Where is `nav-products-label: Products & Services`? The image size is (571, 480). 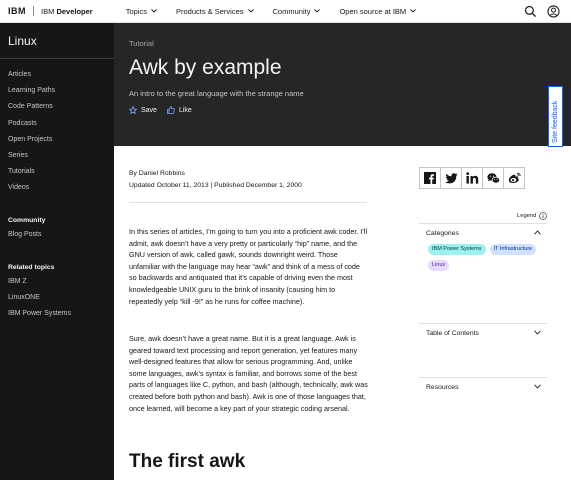 nav-products-label: Products & Services is located at coordinates (209, 11).